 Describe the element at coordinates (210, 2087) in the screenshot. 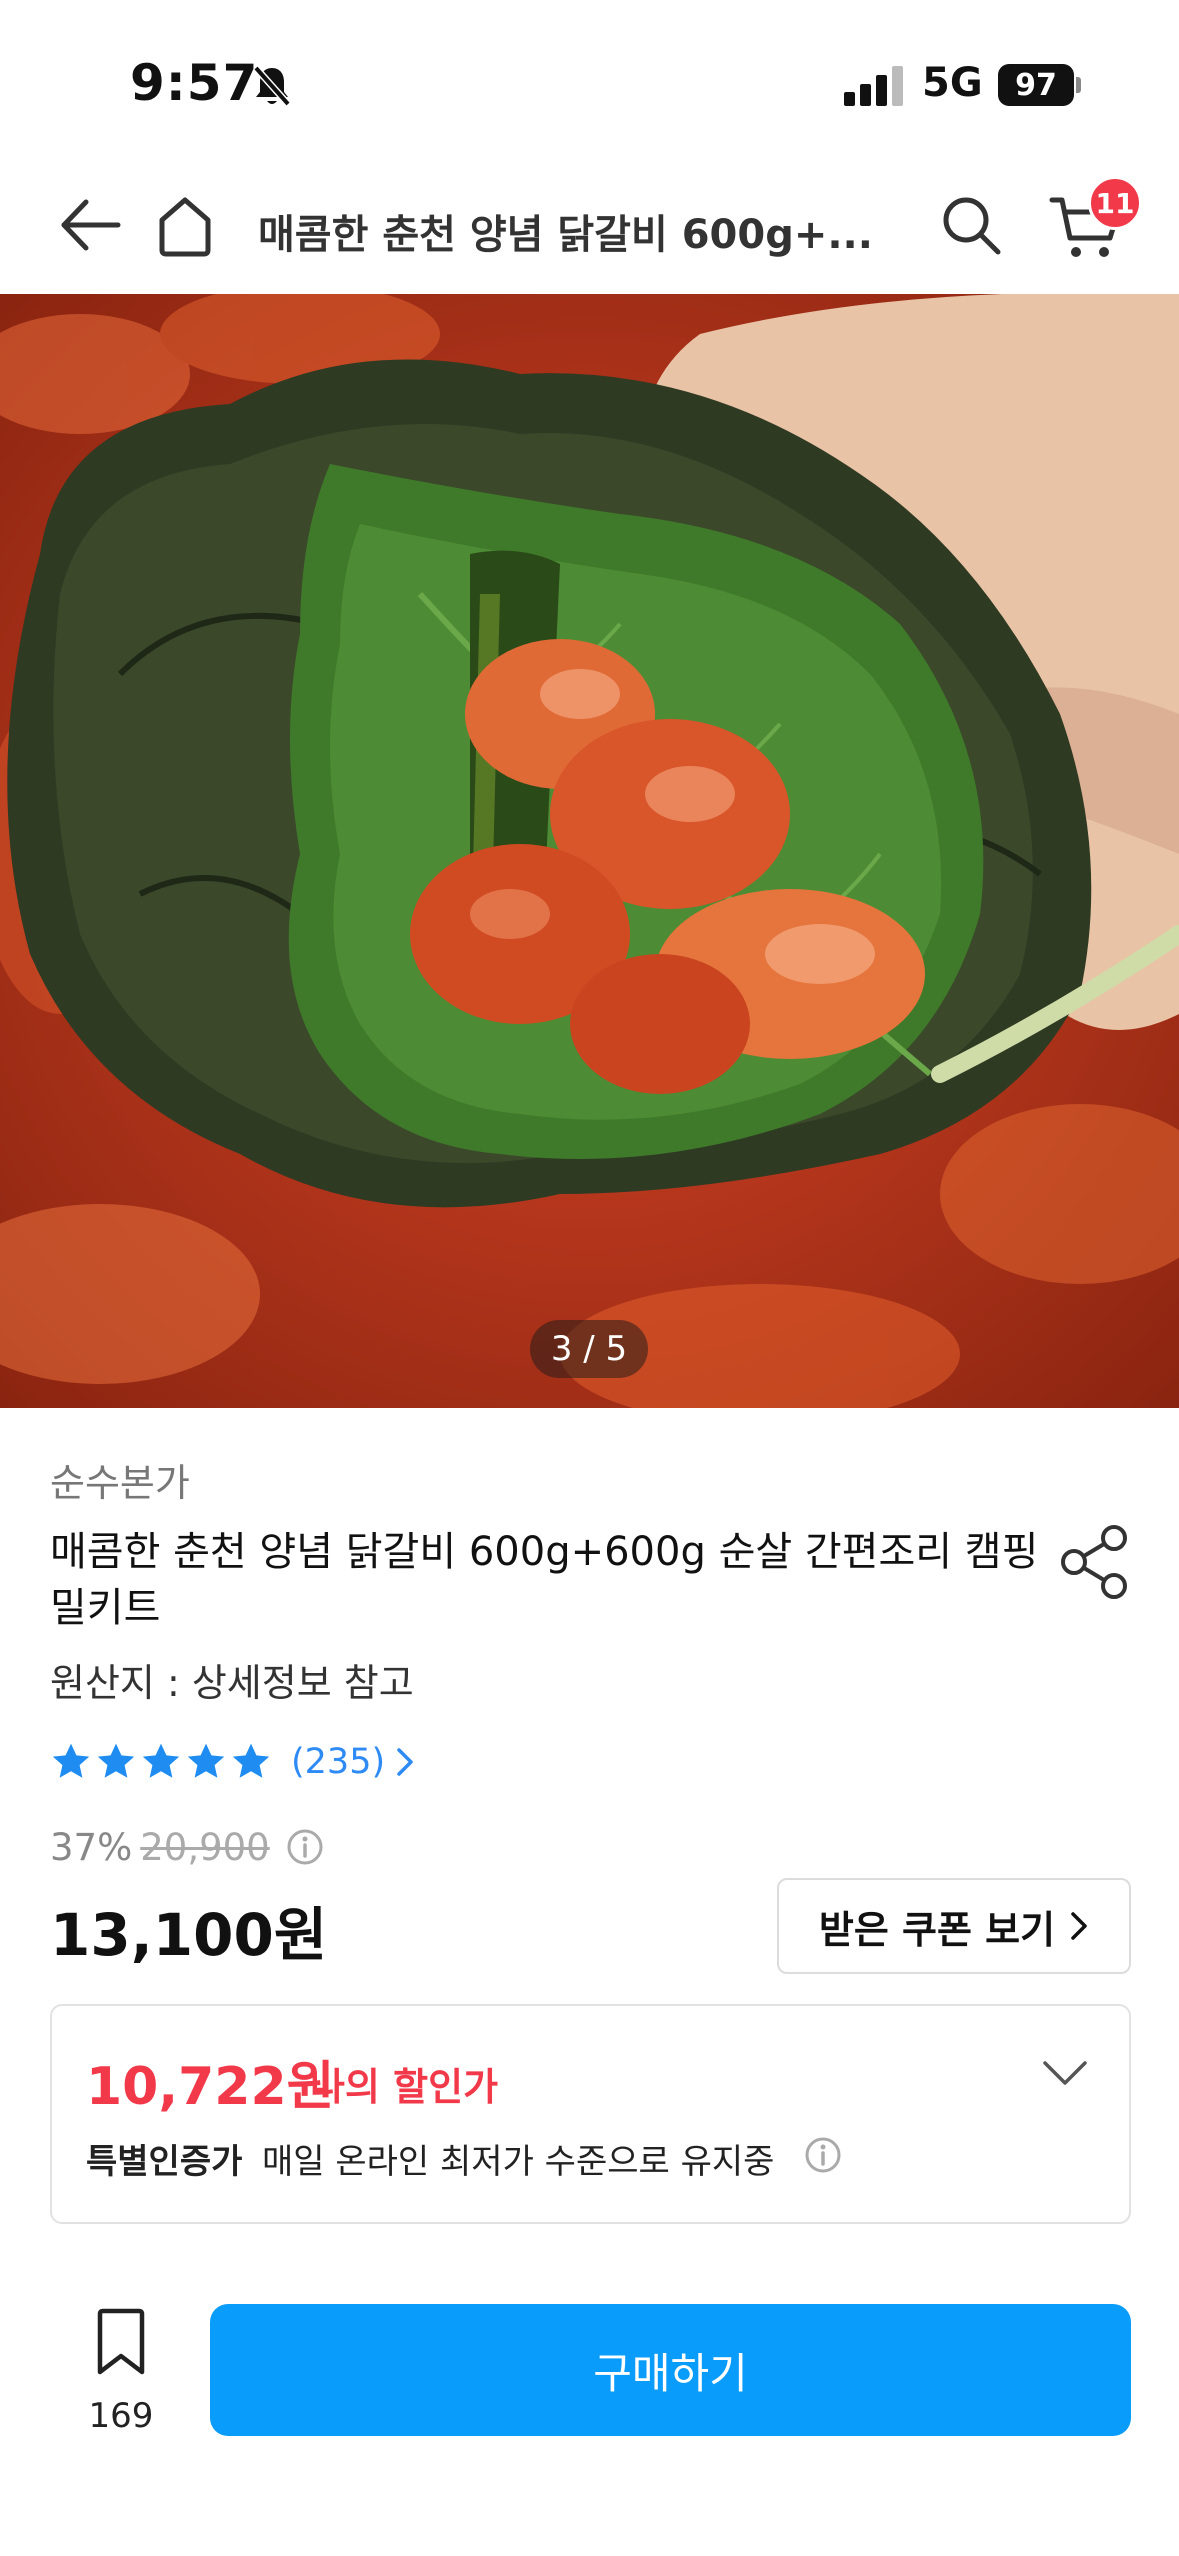

I see `my-discount-price: 10,722원` at that location.